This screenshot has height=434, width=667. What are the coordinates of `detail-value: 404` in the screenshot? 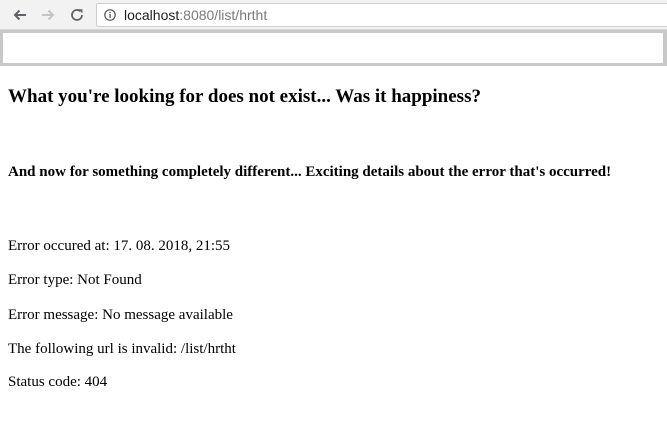 It's located at (96, 382).